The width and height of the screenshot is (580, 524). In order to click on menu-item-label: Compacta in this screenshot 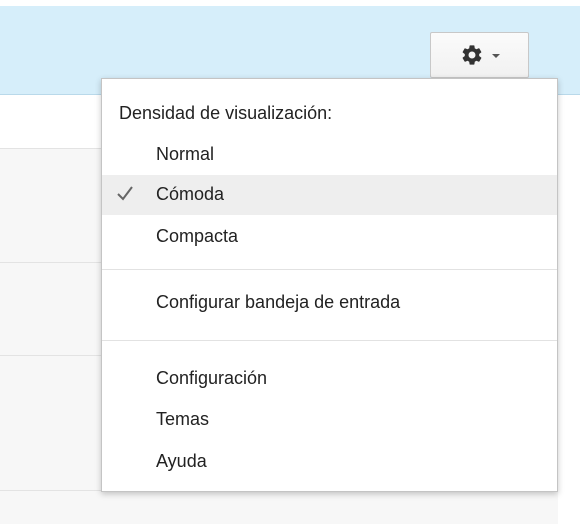, I will do `click(197, 236)`.